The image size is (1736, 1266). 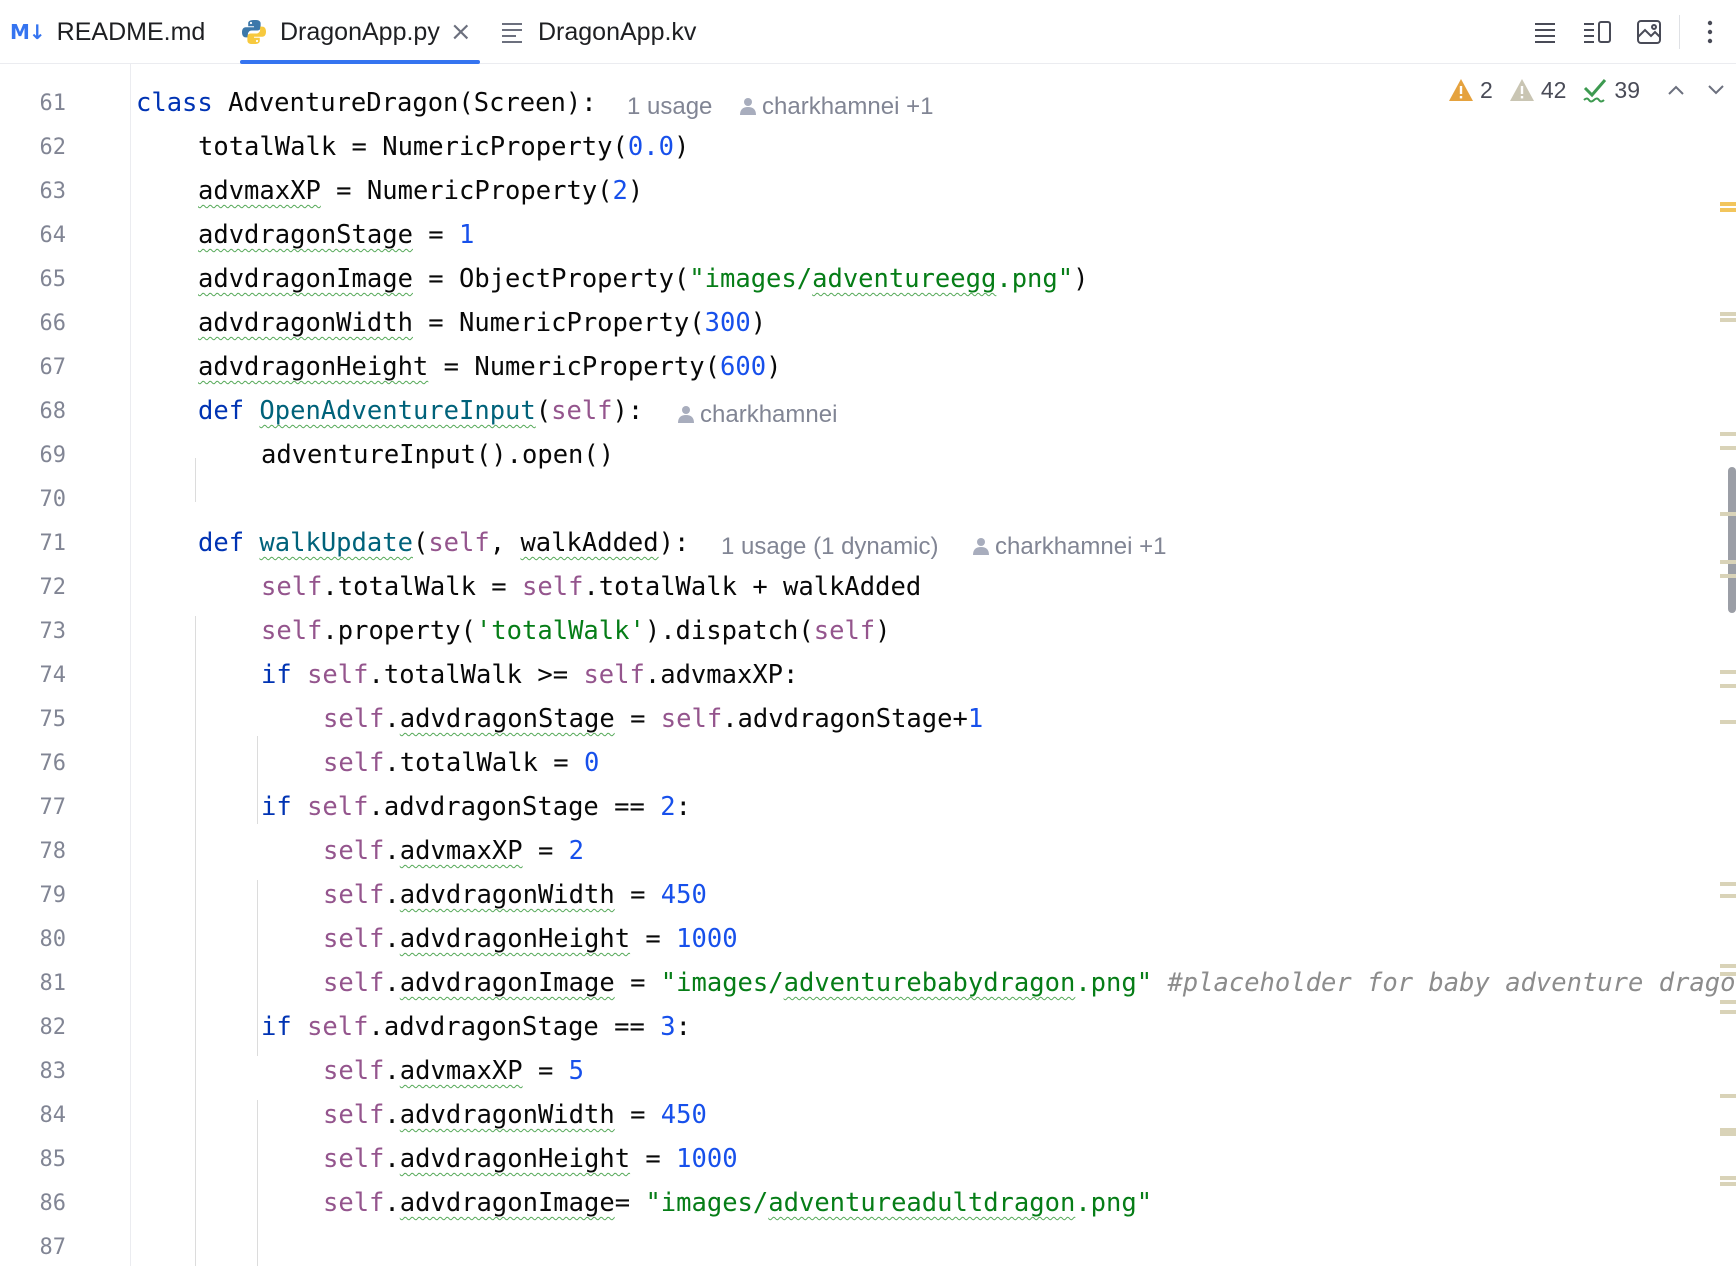 I want to click on warning-triangle-icon, so click(x=1521, y=90).